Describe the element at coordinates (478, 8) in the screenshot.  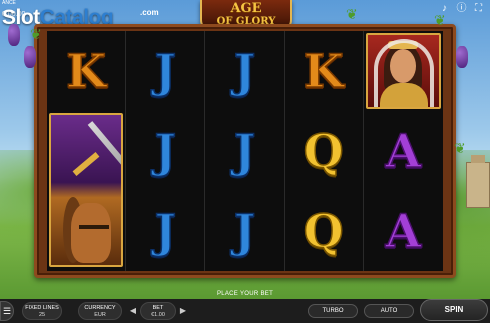
I see `fullscreen-icon: ⛶` at that location.